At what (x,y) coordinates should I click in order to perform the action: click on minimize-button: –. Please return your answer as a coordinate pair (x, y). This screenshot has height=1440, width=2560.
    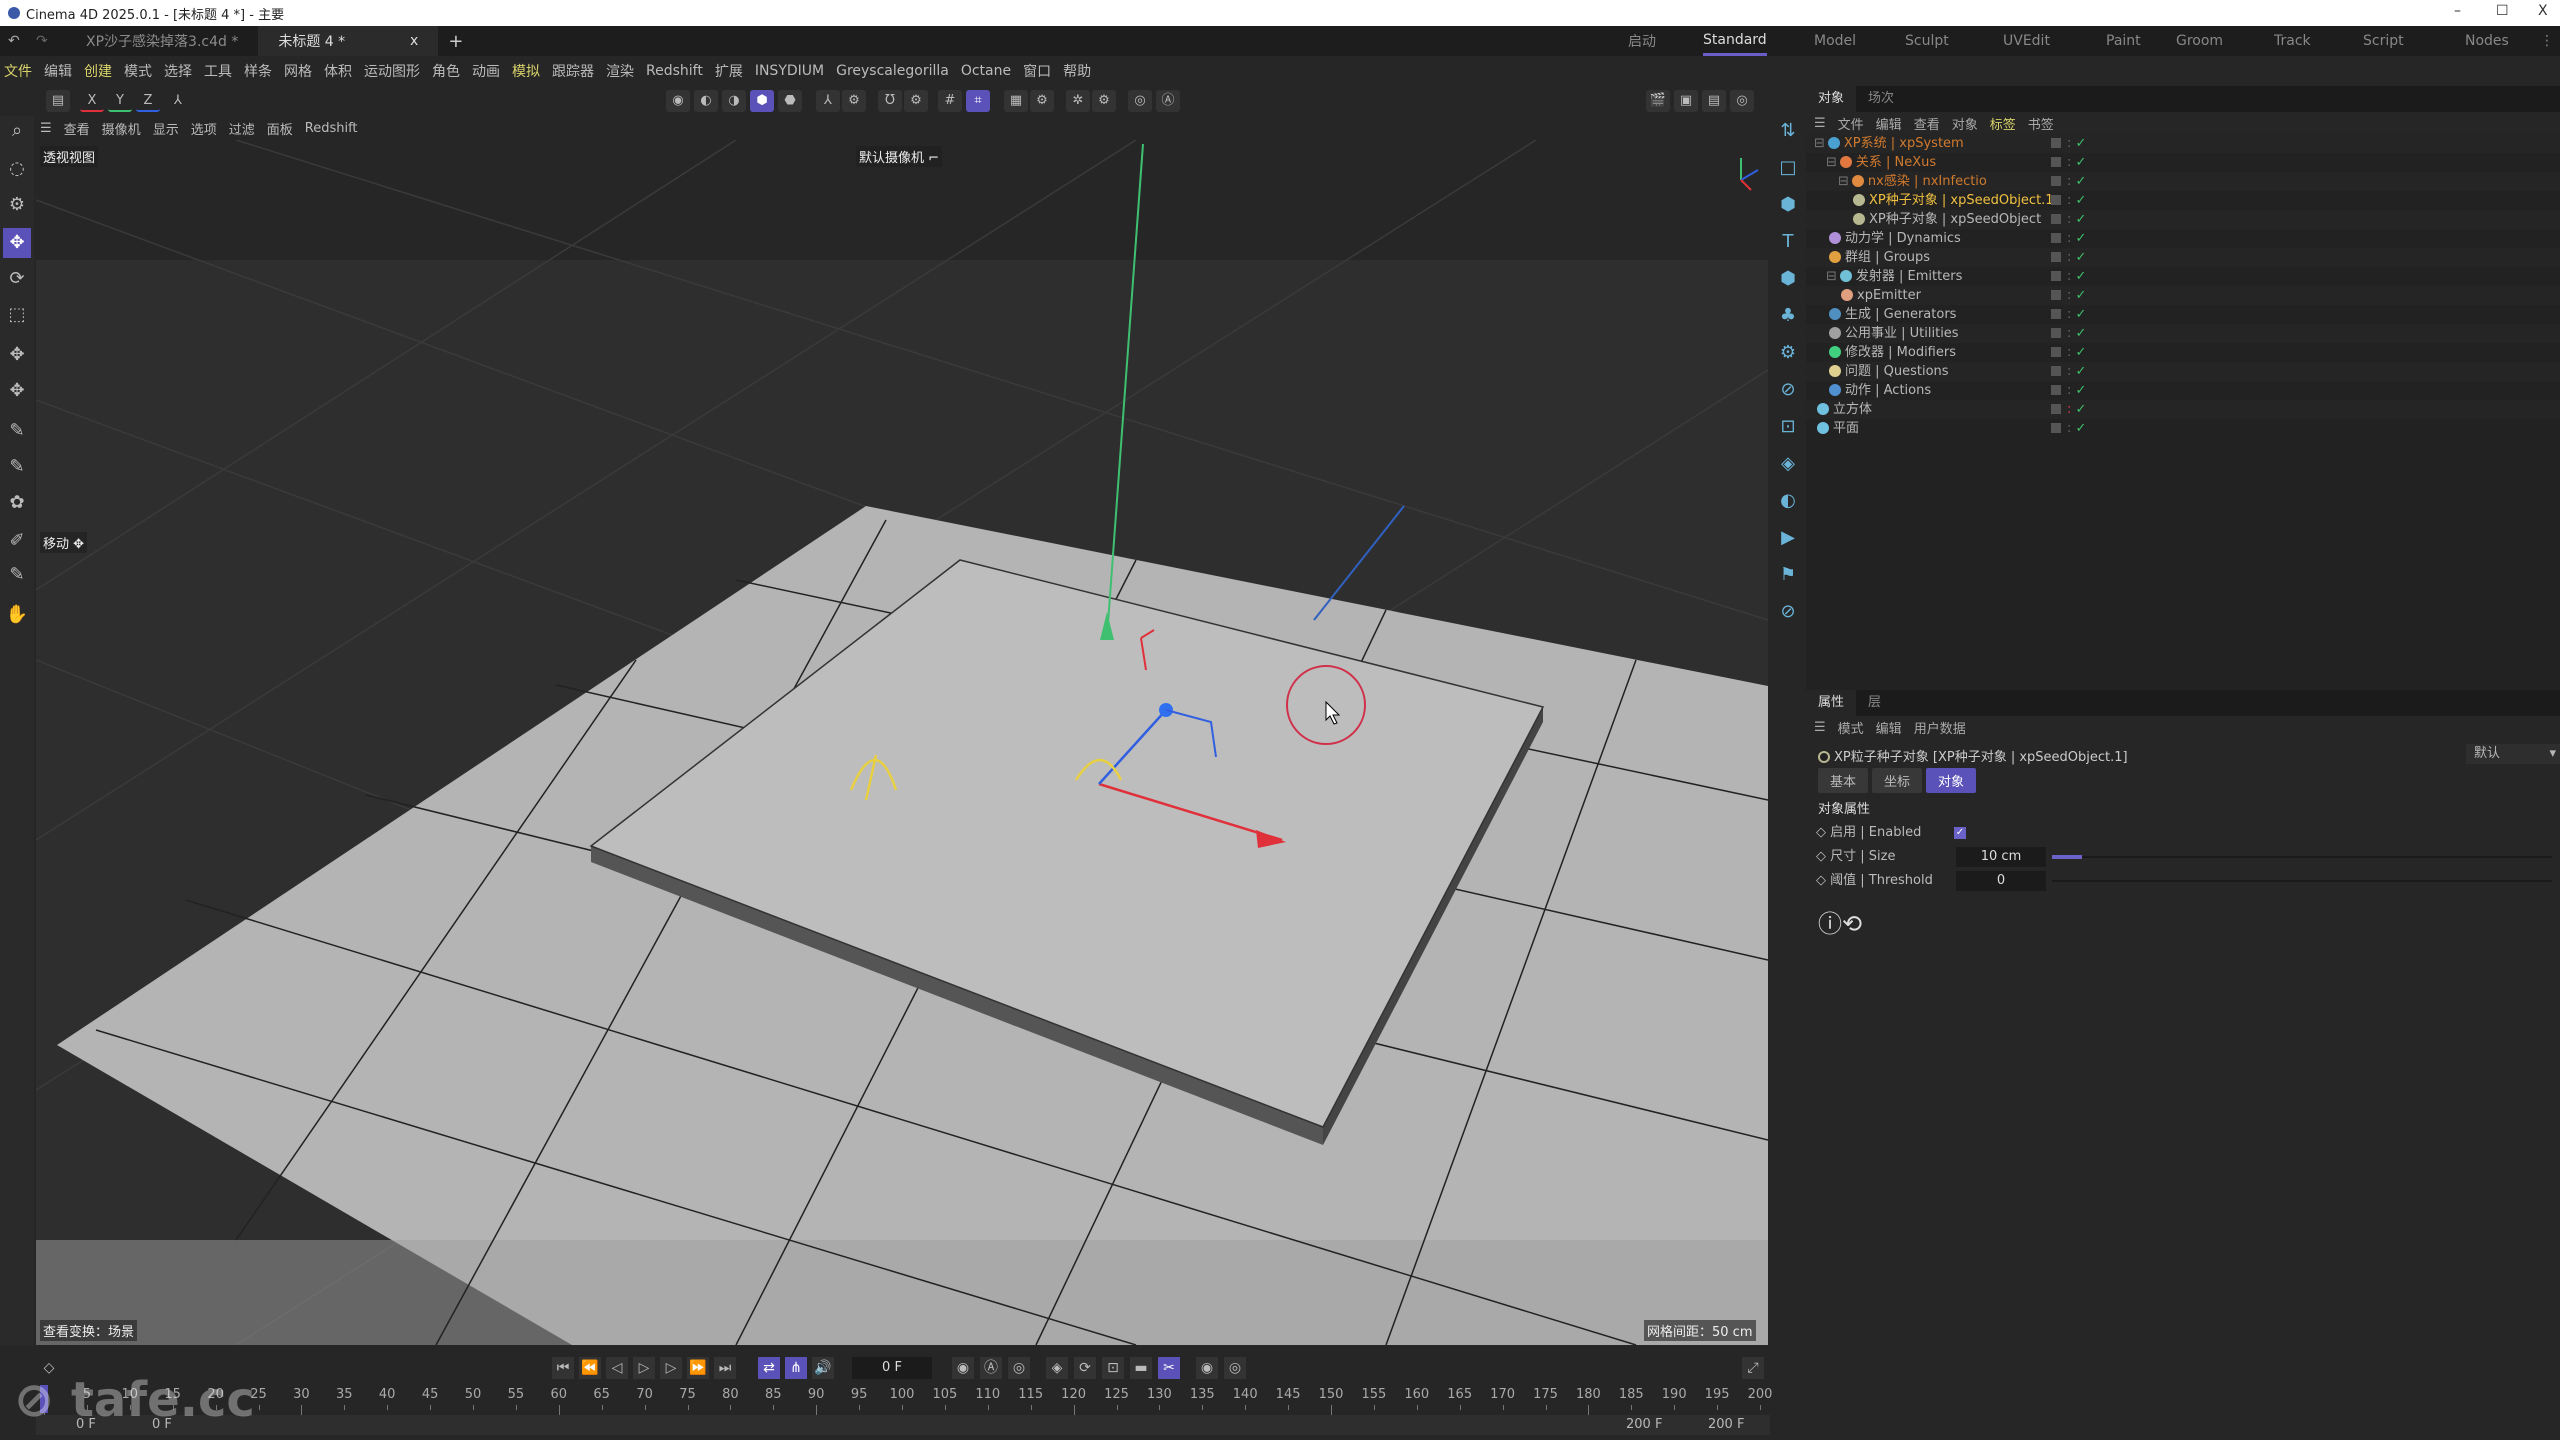
    Looking at the image, I should click on (2457, 11).